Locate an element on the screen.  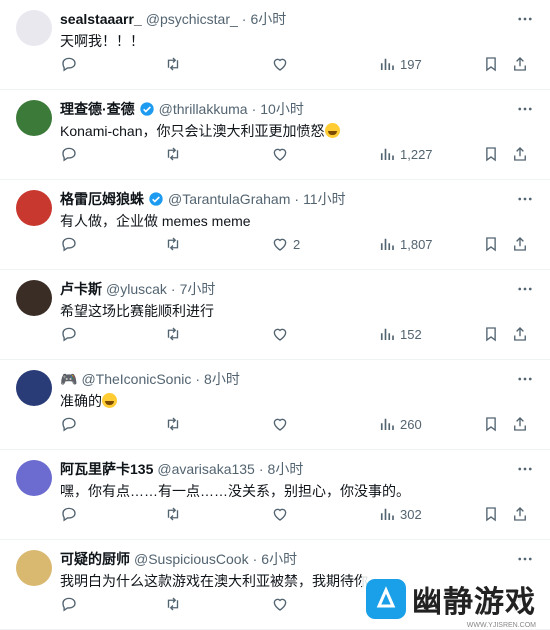
timestamp: 11小时 is located at coordinates (324, 199).